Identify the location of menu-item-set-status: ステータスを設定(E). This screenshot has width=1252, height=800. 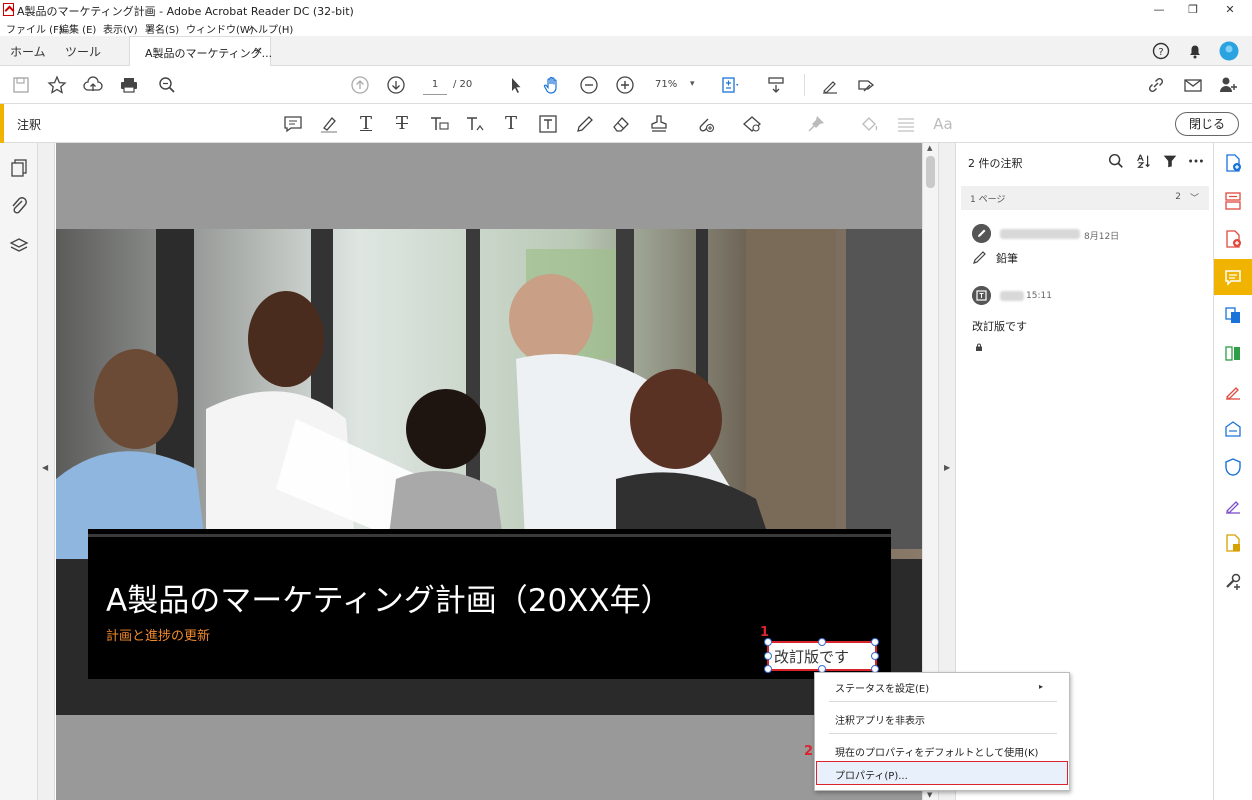
(882, 687).